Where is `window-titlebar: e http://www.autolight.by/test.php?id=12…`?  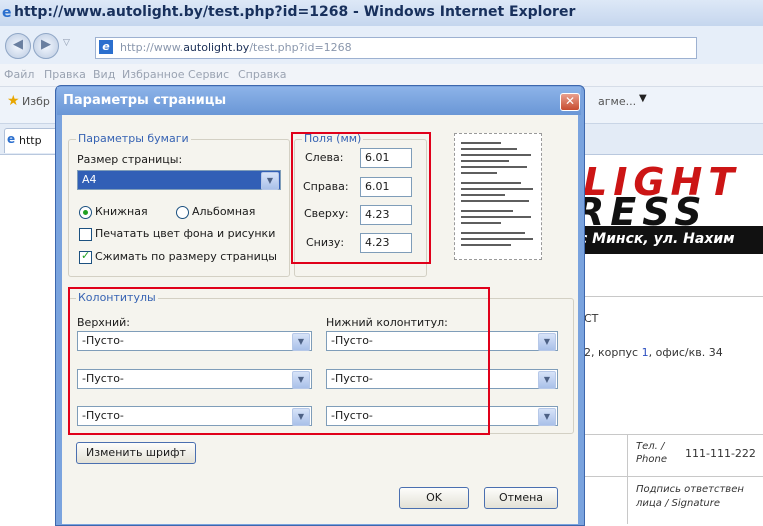
window-titlebar: e http://www.autolight.by/test.php?id=12… is located at coordinates (381, 13).